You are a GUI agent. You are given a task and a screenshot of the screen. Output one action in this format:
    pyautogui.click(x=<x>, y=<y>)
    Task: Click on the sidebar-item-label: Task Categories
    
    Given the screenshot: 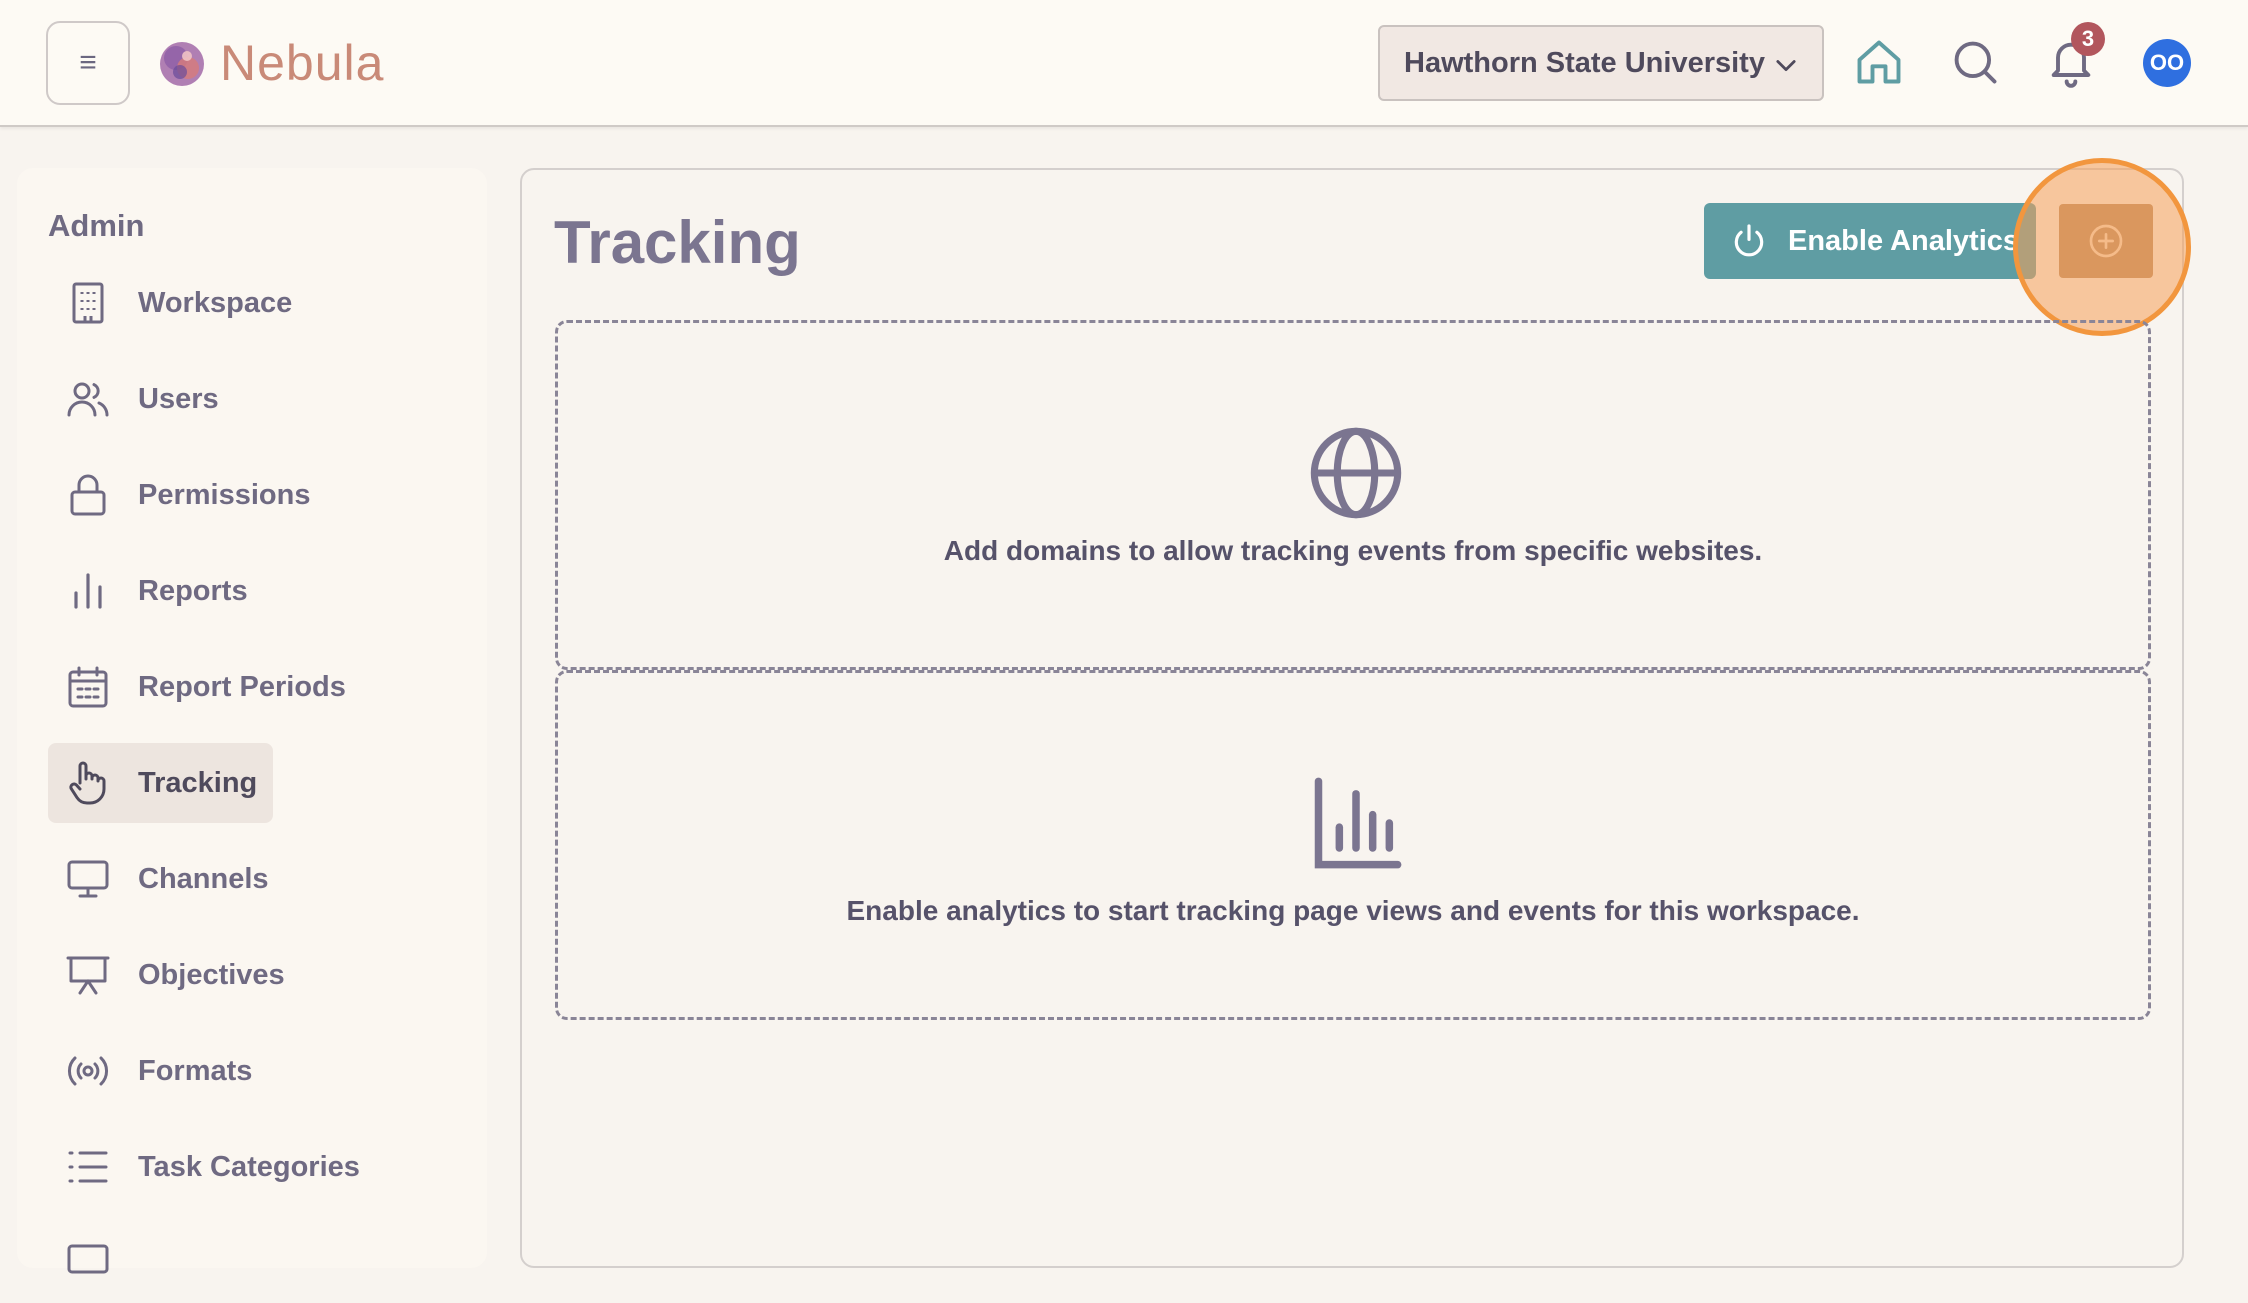 What is the action you would take?
    pyautogui.click(x=249, y=1166)
    